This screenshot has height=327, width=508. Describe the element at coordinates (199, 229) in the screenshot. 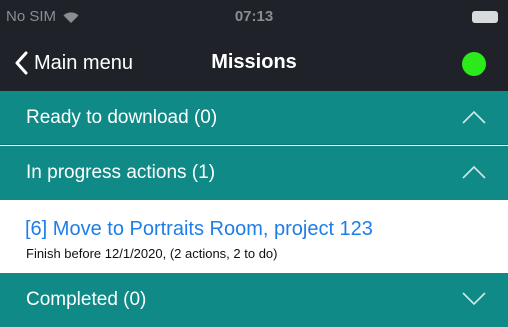

I see `mission-title: [6] Move to Portraits Room, project 123` at that location.